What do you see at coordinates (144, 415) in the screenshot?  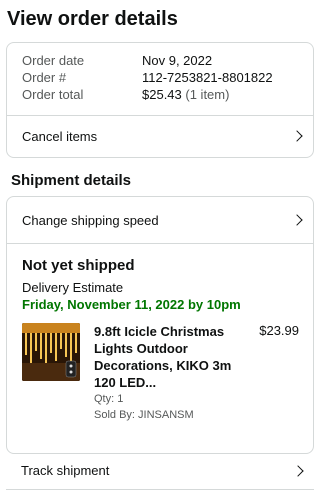 I see `product-sold-by: Sold By: JINSANSM` at bounding box center [144, 415].